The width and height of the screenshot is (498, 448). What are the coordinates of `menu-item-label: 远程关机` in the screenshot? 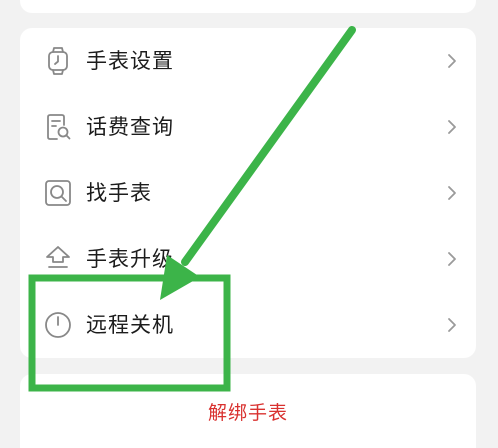 It's located at (130, 325).